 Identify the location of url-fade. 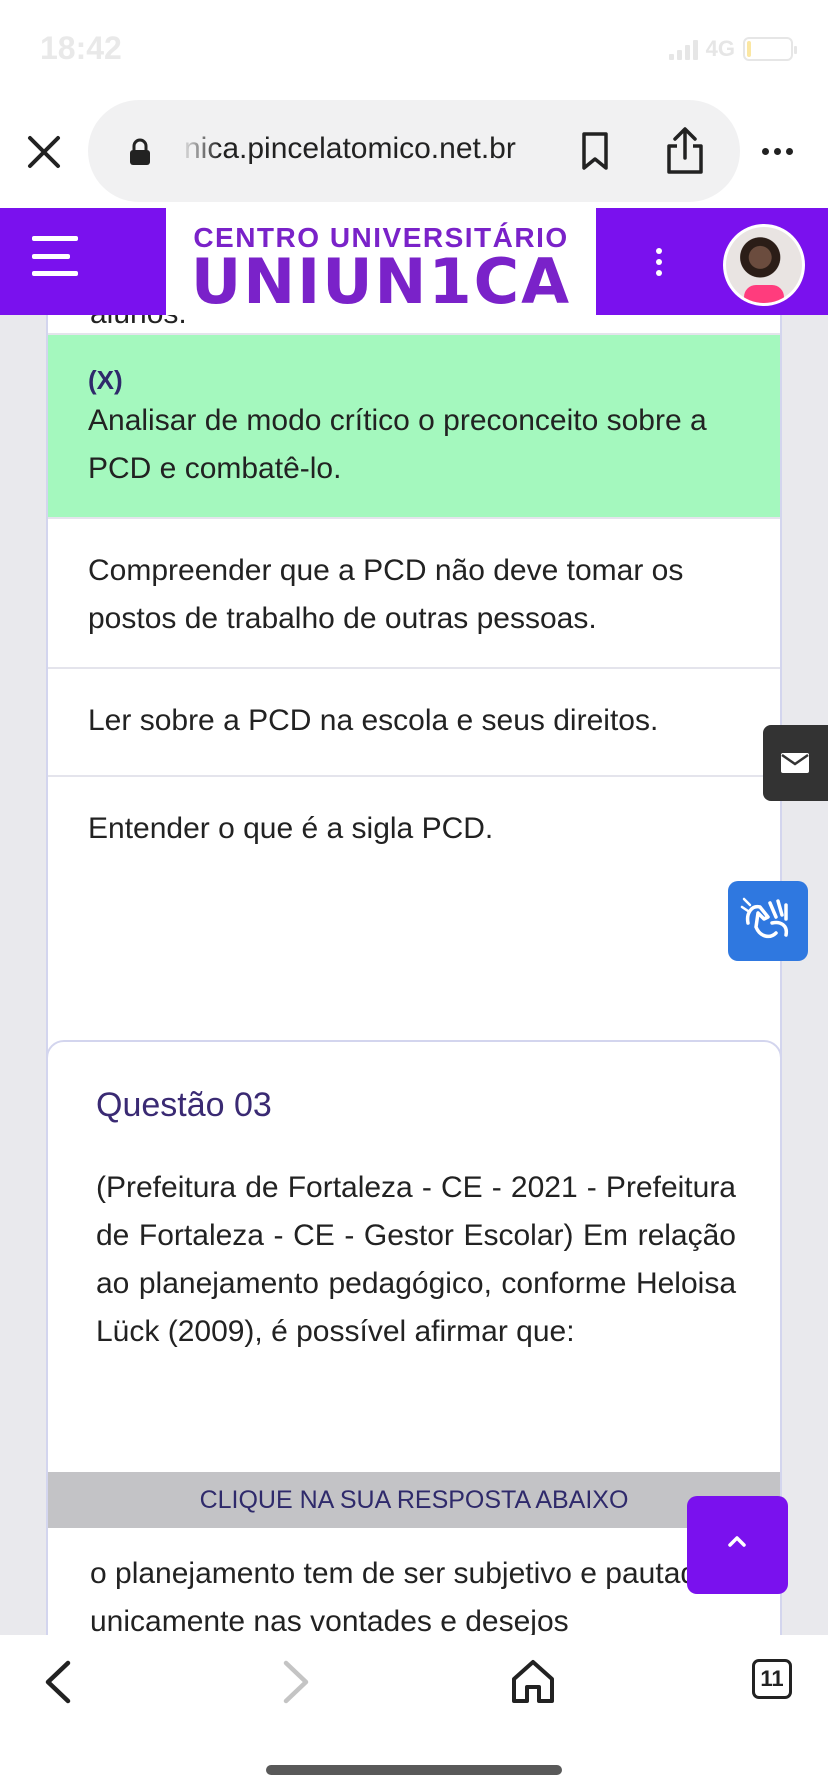
(200, 150).